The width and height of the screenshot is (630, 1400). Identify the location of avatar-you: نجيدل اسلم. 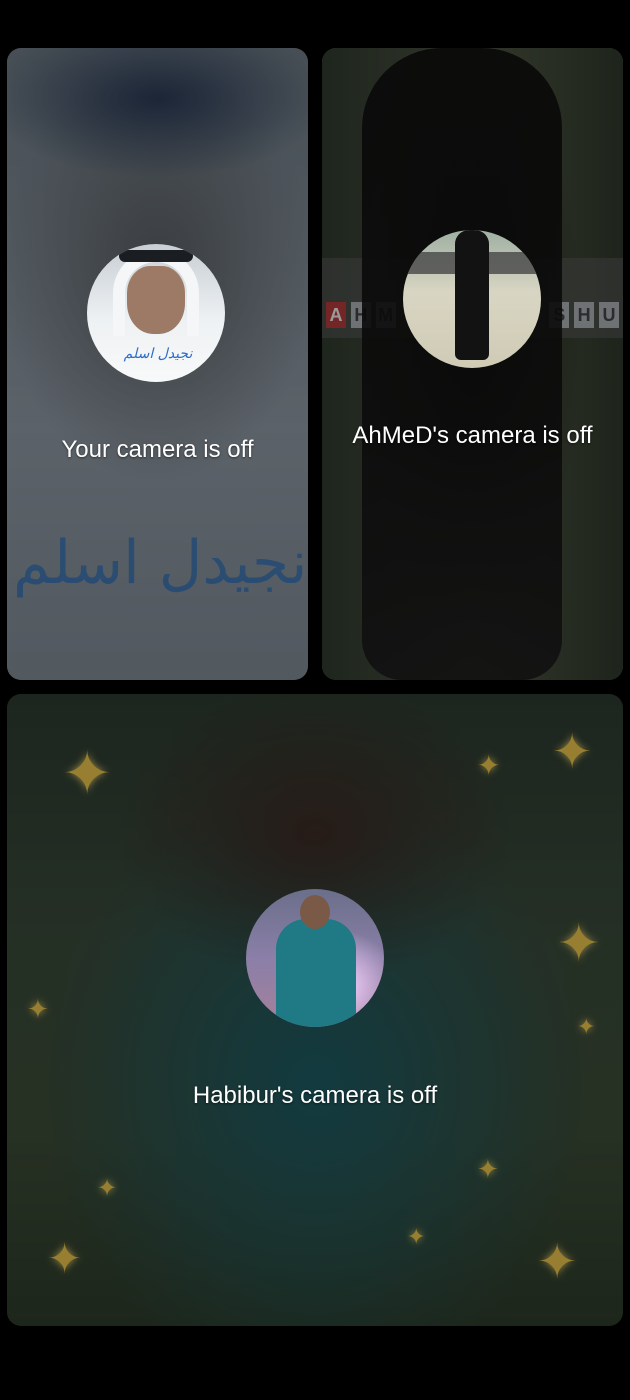
(156, 313).